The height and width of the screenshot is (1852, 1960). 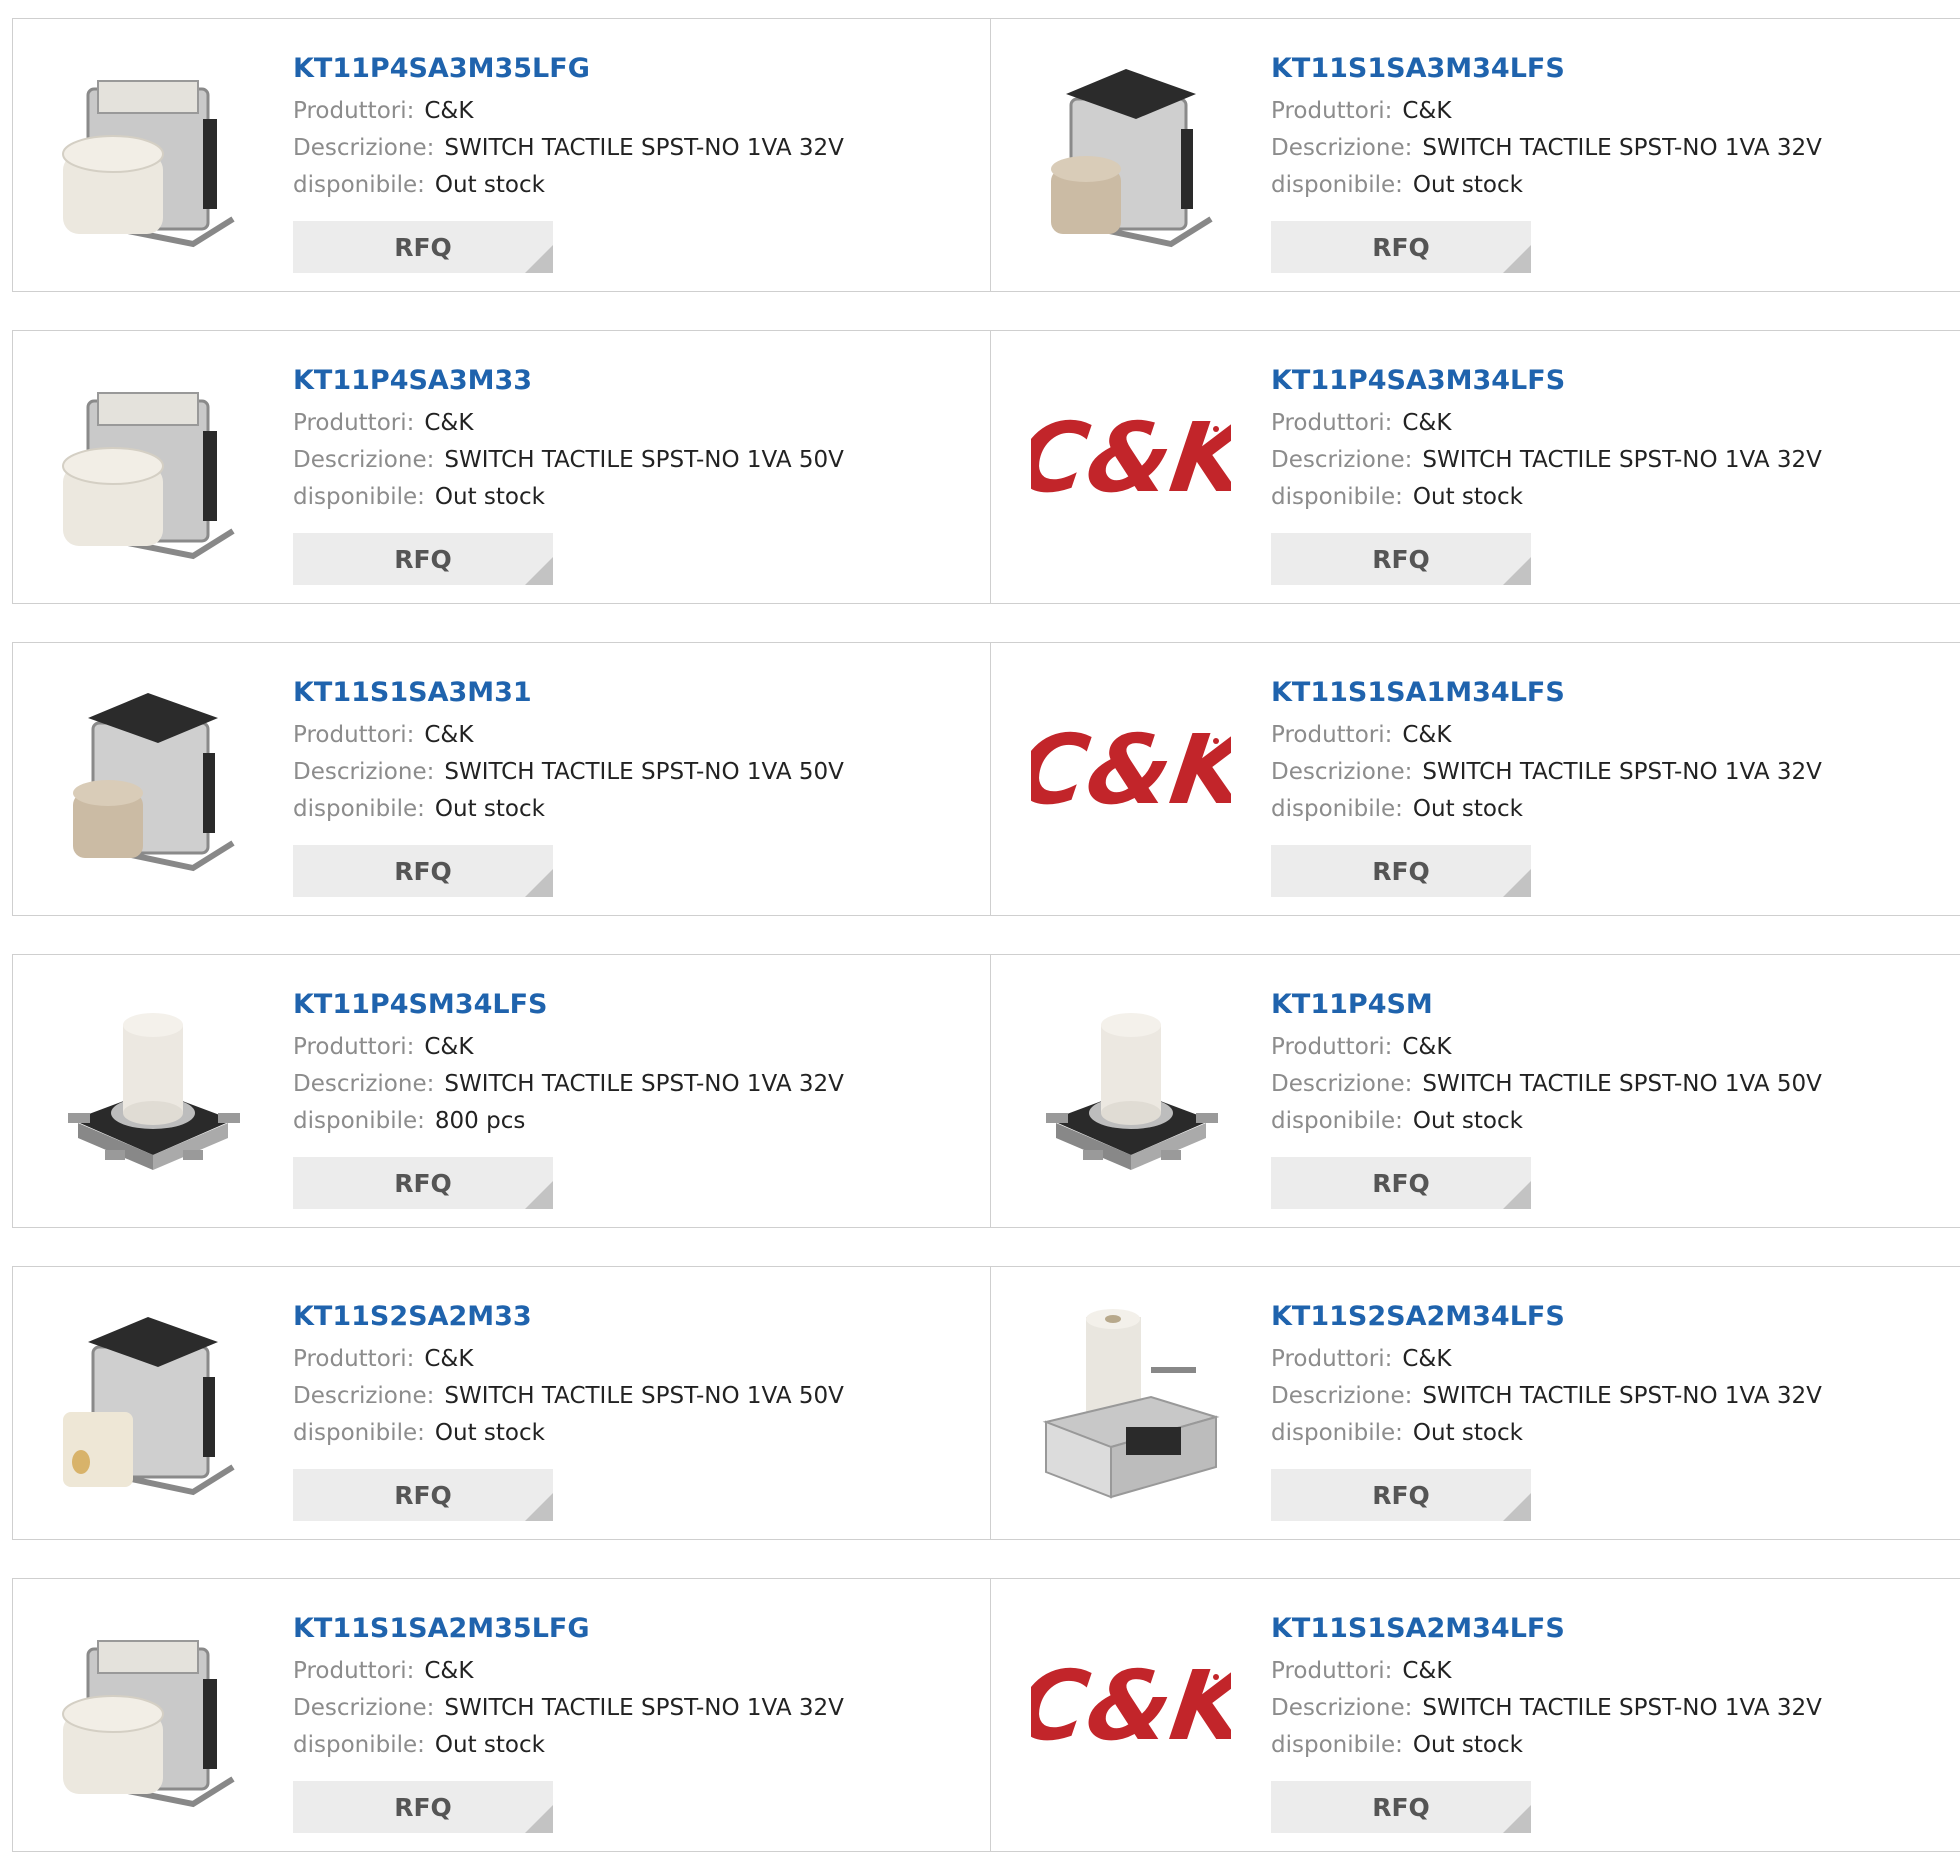 I want to click on product-title-link: KT11P4SM34LFS, so click(x=568, y=1005).